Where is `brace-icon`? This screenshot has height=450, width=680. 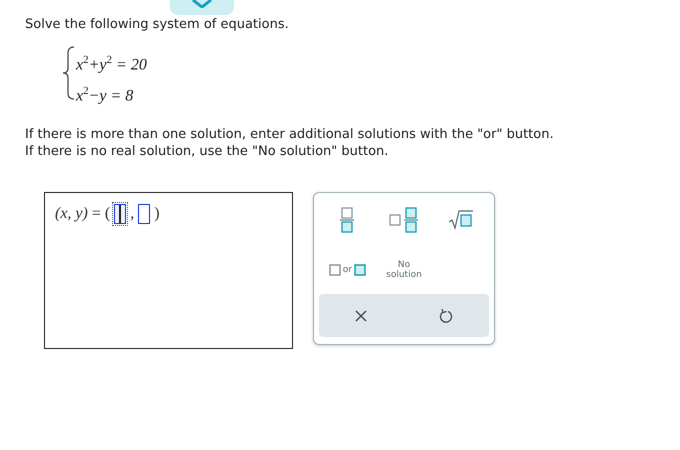
brace-icon is located at coordinates (69, 73).